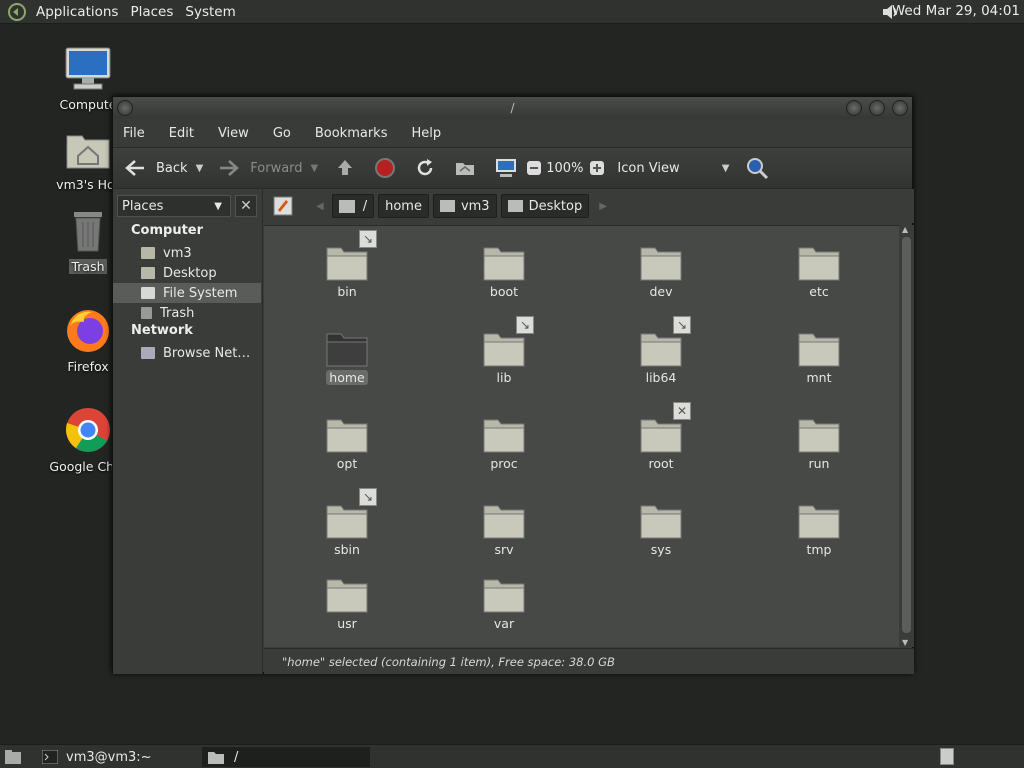  Describe the element at coordinates (116, 757) in the screenshot. I see `taskbar-item-terminal: vm3@vm3:~` at that location.